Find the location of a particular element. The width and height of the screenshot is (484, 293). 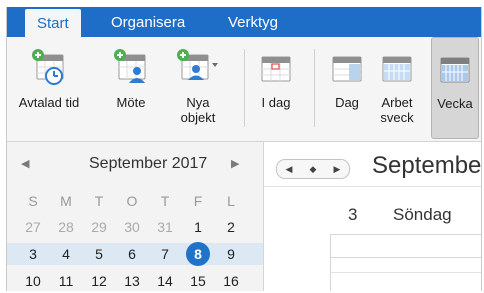

date-cell: 11 is located at coordinates (66, 280).